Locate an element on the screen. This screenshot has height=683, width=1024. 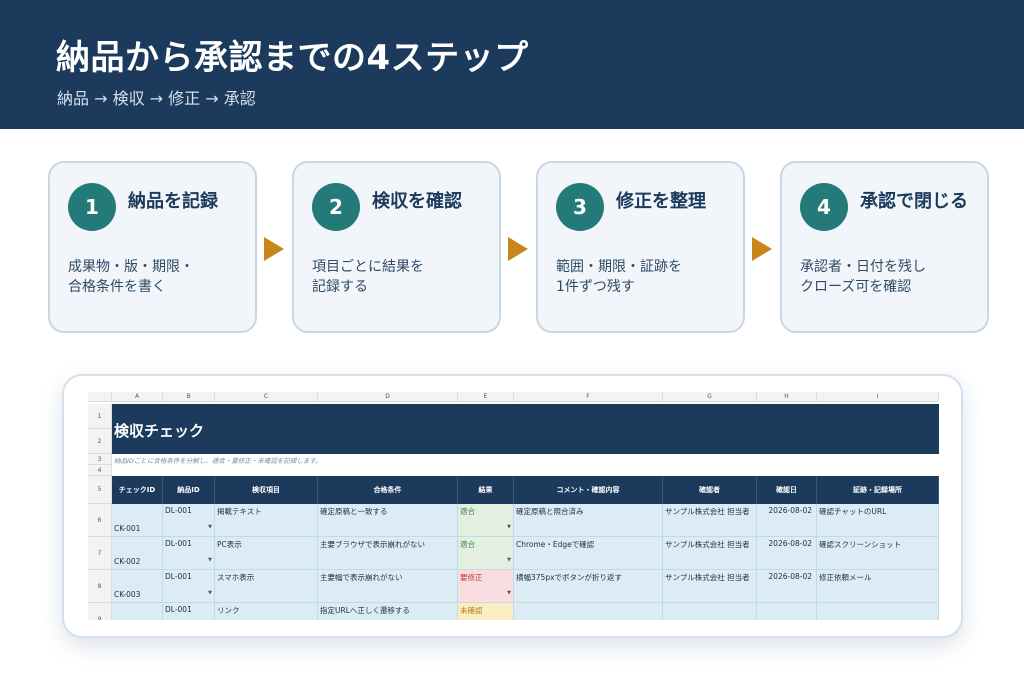
cell-criteria: 主要ブラウザで表示崩れがない is located at coordinates (388, 553).